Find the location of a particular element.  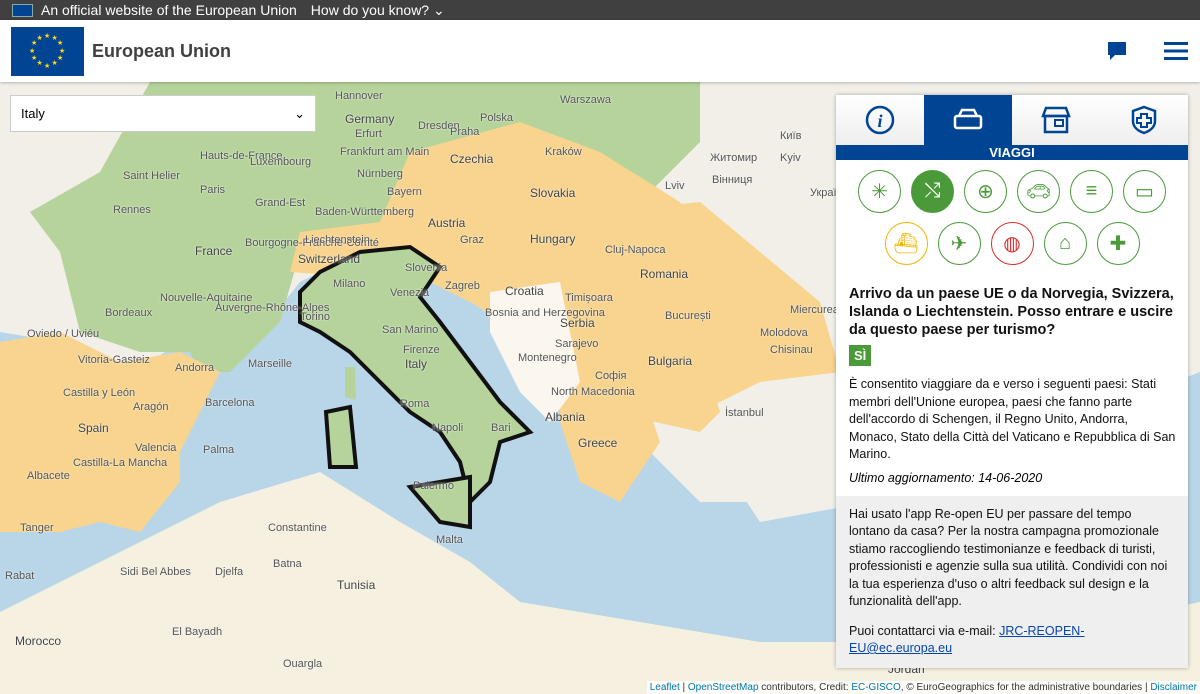

map-label: Rabat is located at coordinates (20, 576).